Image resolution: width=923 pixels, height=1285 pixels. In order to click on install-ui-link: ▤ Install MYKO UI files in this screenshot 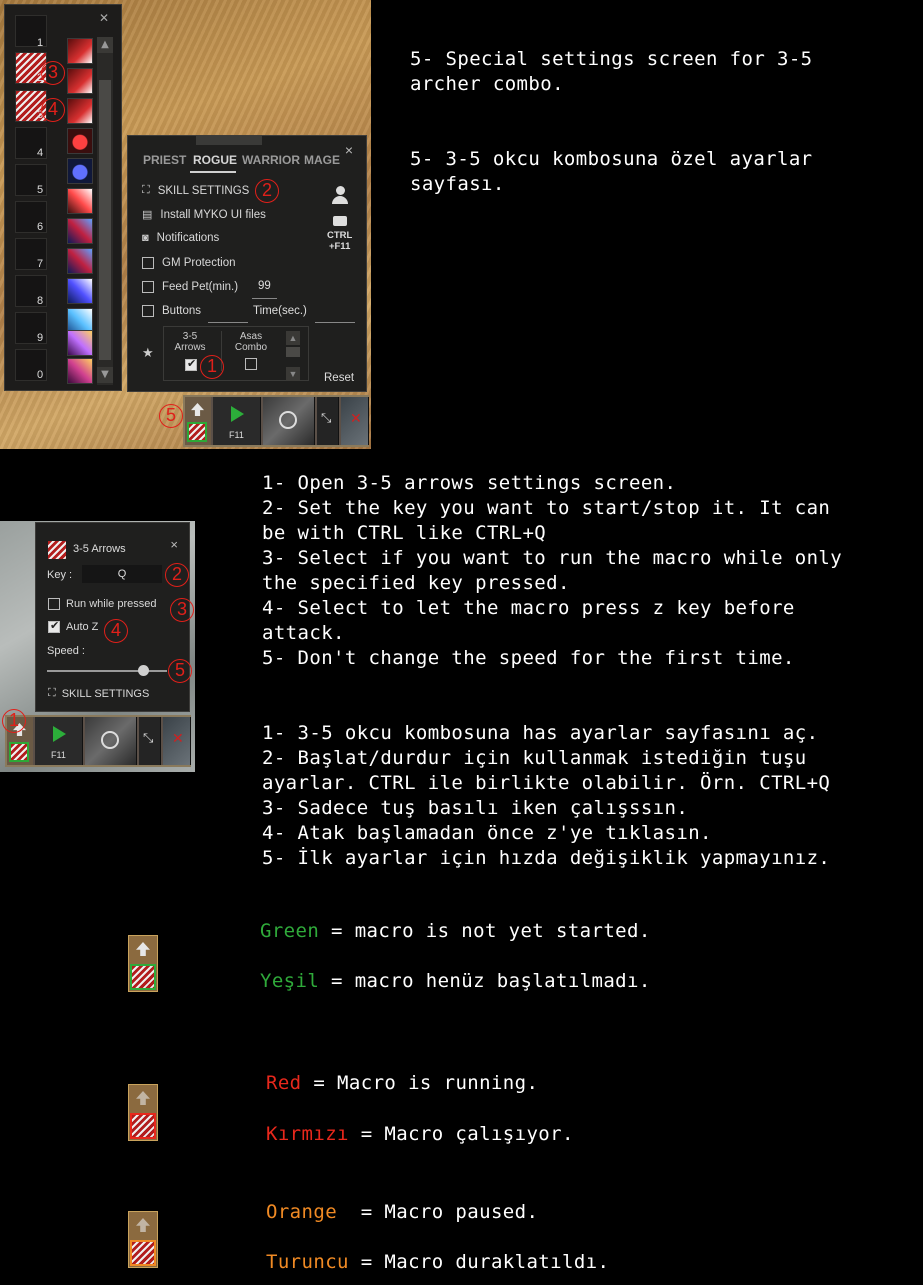, I will do `click(204, 215)`.